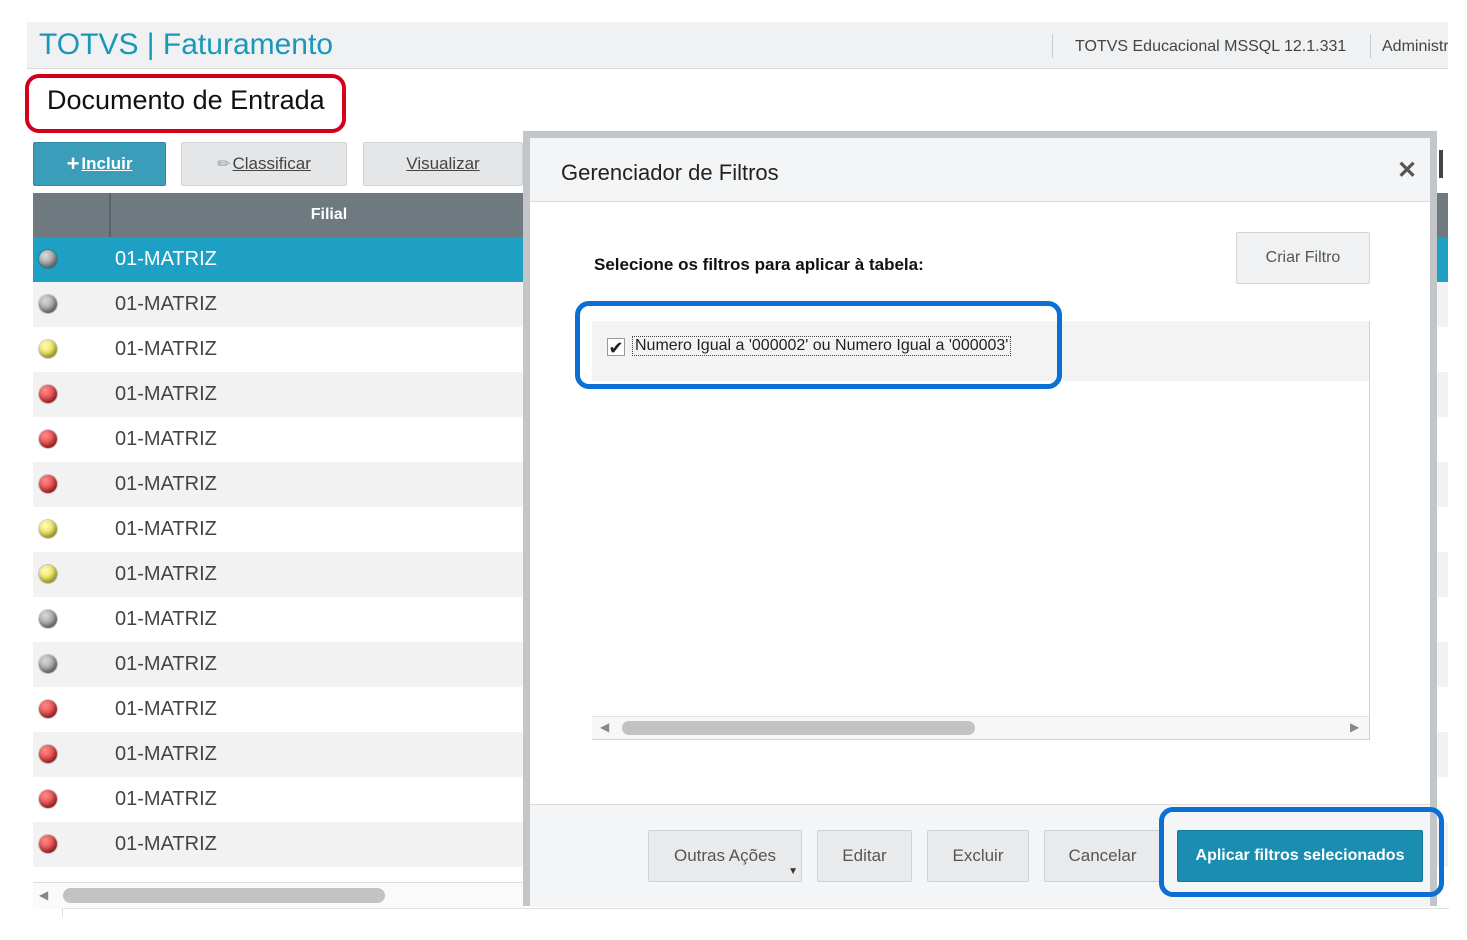 The image size is (1467, 940). I want to click on filter-highlight, so click(818, 345).